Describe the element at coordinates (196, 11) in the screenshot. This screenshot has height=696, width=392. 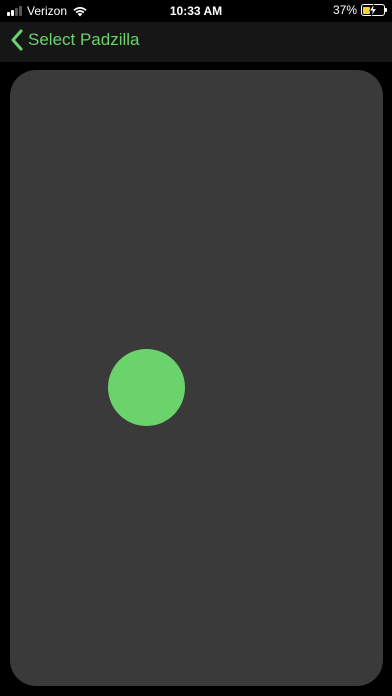
I see `status-bar: Verizon 10:33 AM 37%` at that location.